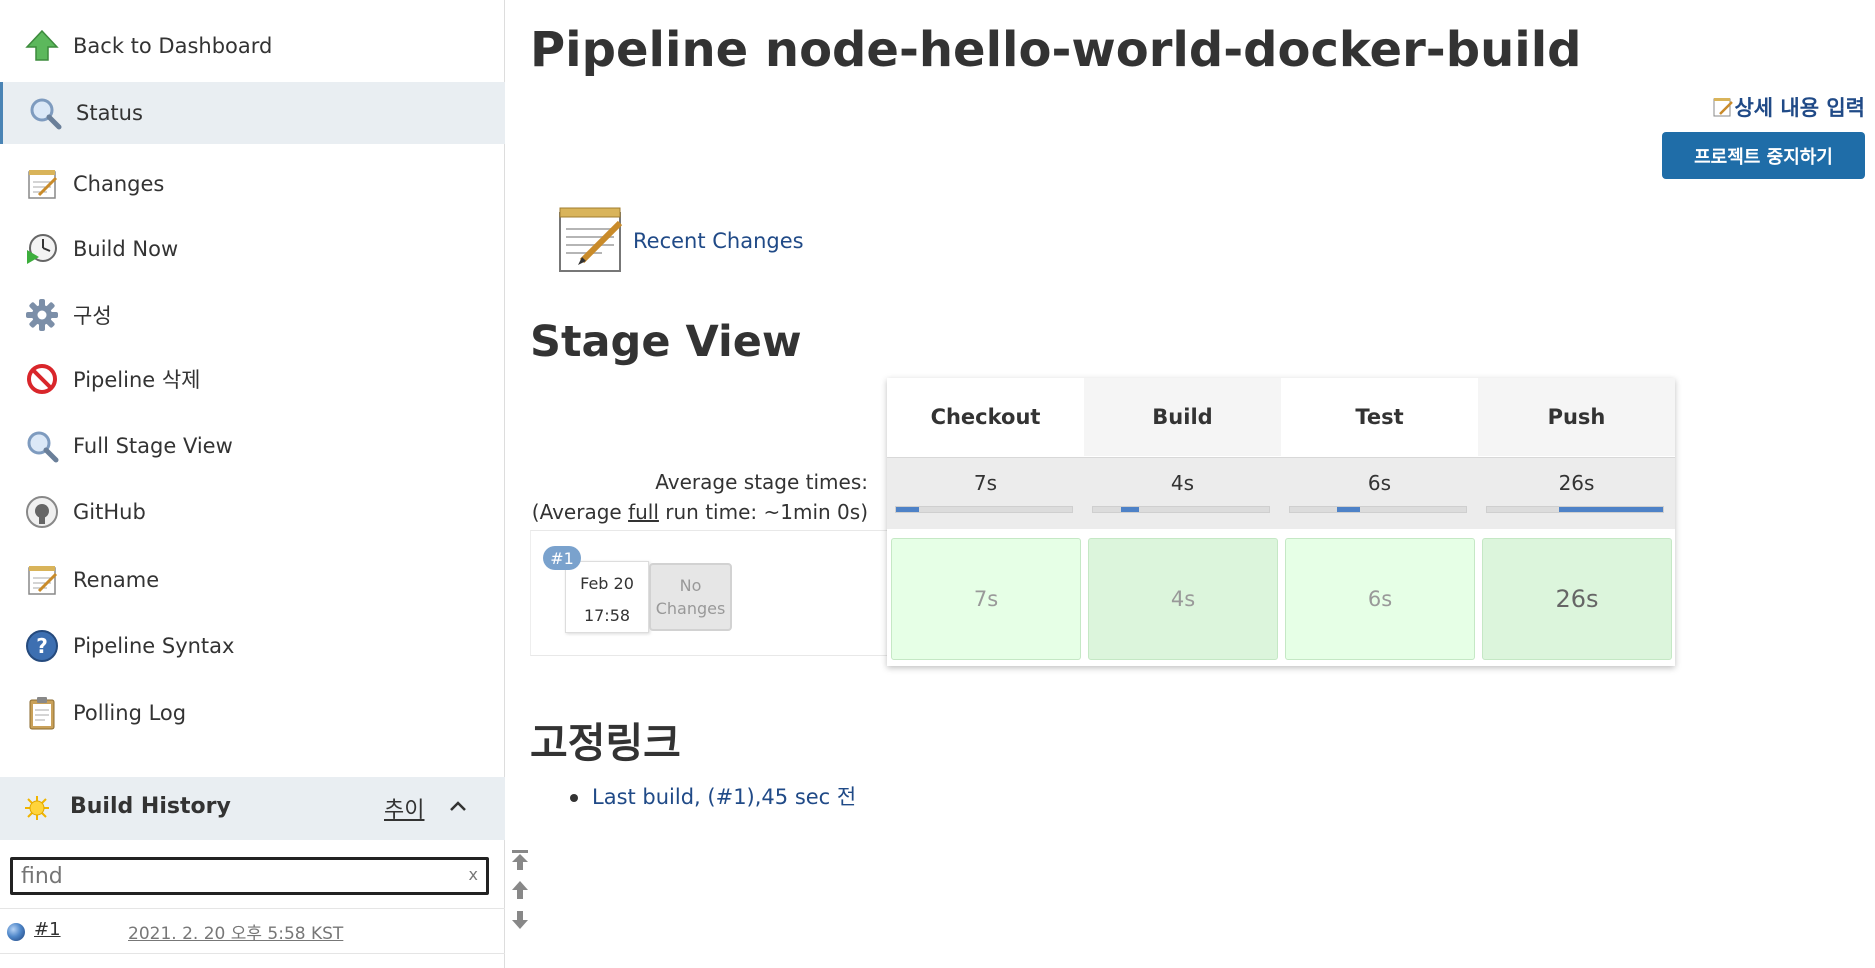 This screenshot has height=968, width=1875. What do you see at coordinates (1763, 155) in the screenshot?
I see `disable-project-button: 프로젝트 중지하기` at bounding box center [1763, 155].